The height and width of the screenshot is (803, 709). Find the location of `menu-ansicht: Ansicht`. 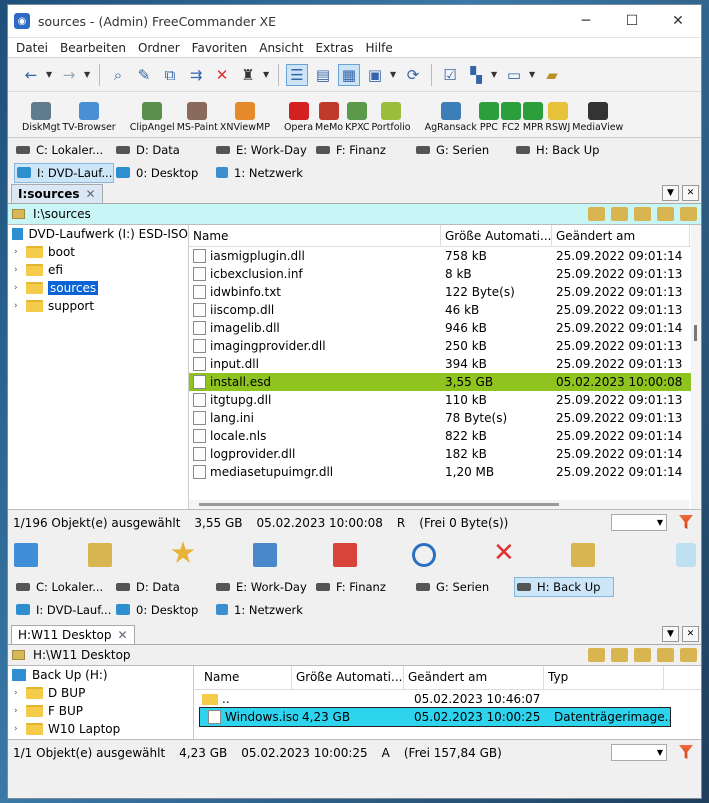

menu-ansicht: Ansicht is located at coordinates (281, 48).